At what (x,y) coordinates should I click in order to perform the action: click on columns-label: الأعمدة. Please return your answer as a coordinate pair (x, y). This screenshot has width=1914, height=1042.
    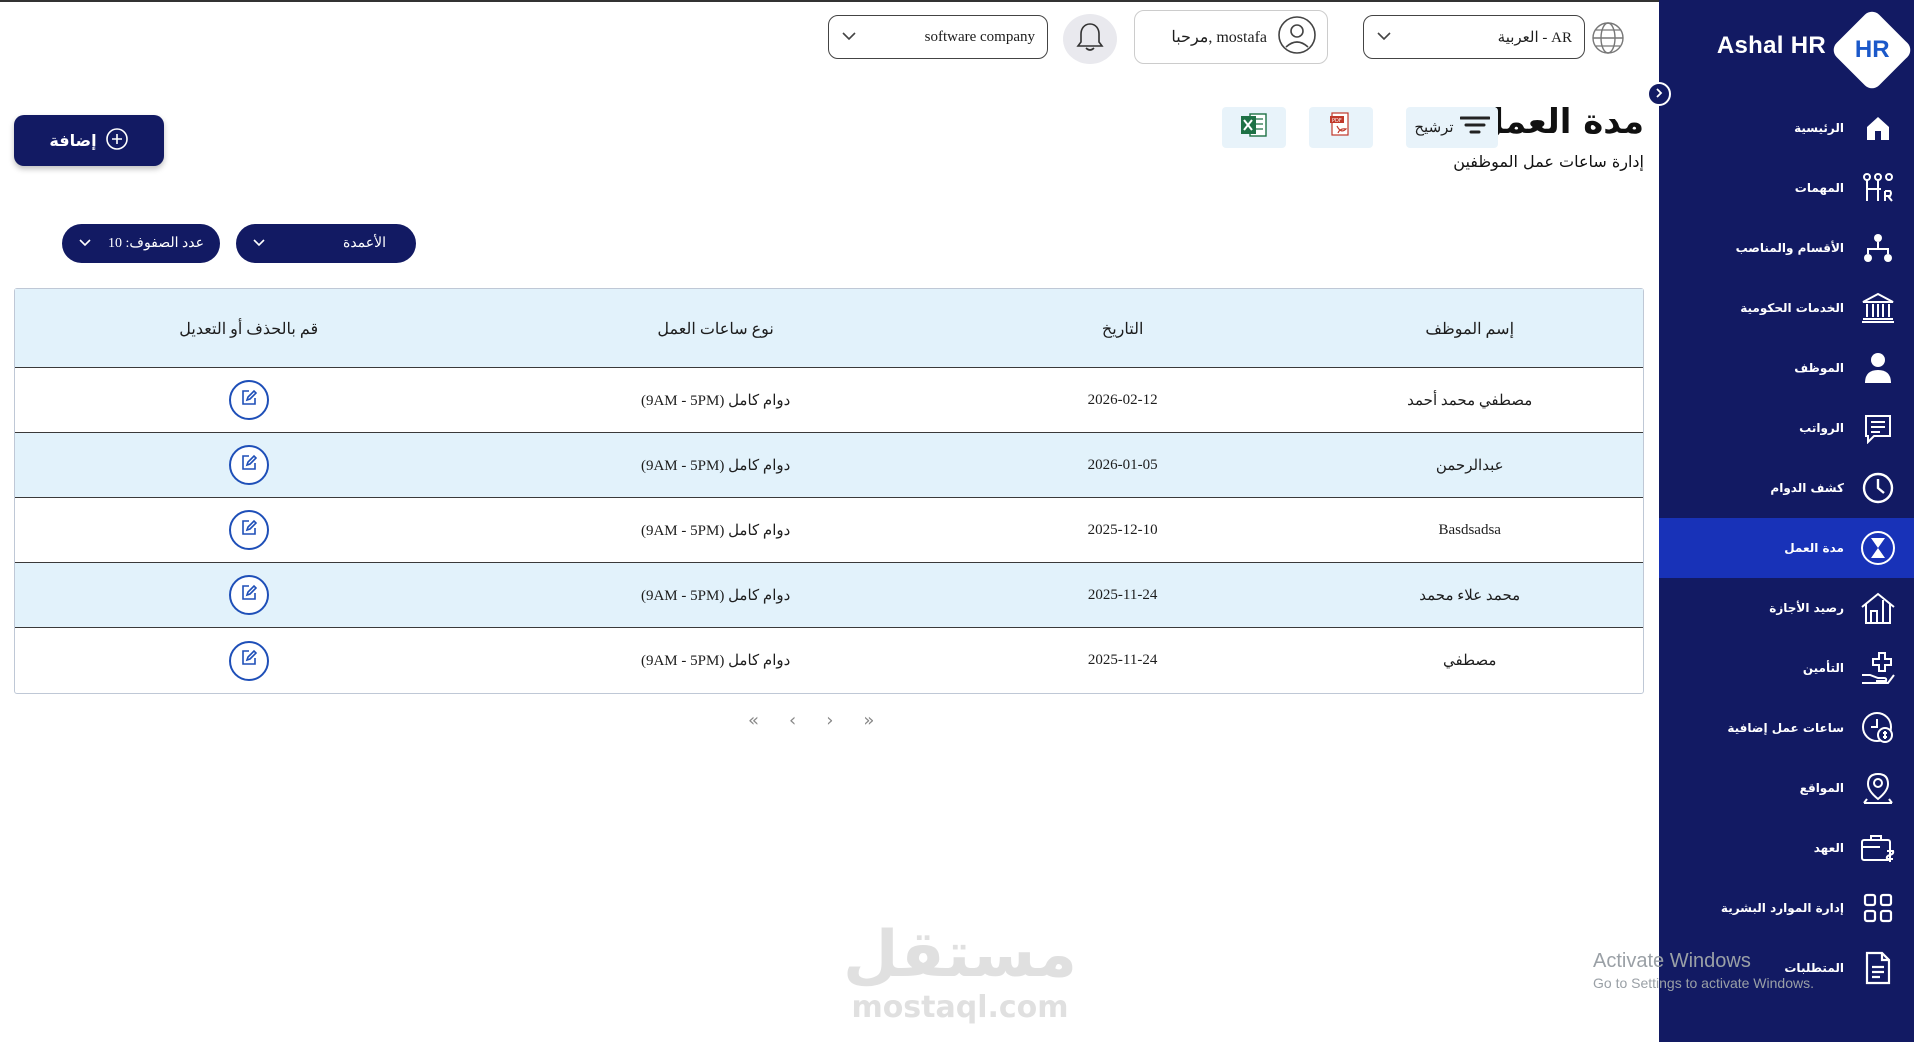
    Looking at the image, I should click on (364, 243).